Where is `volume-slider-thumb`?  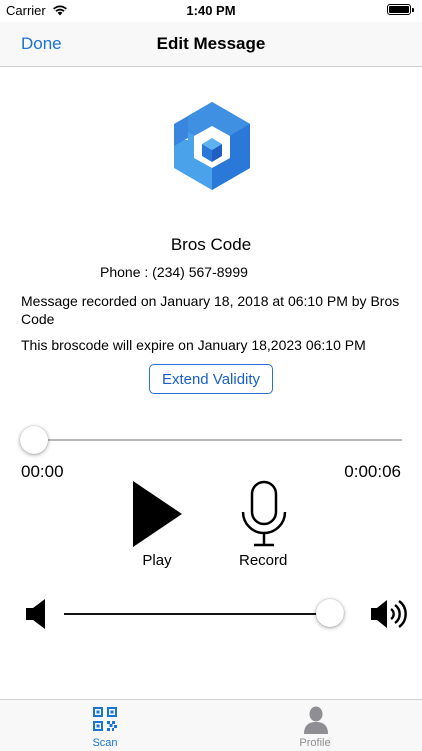 volume-slider-thumb is located at coordinates (330, 613).